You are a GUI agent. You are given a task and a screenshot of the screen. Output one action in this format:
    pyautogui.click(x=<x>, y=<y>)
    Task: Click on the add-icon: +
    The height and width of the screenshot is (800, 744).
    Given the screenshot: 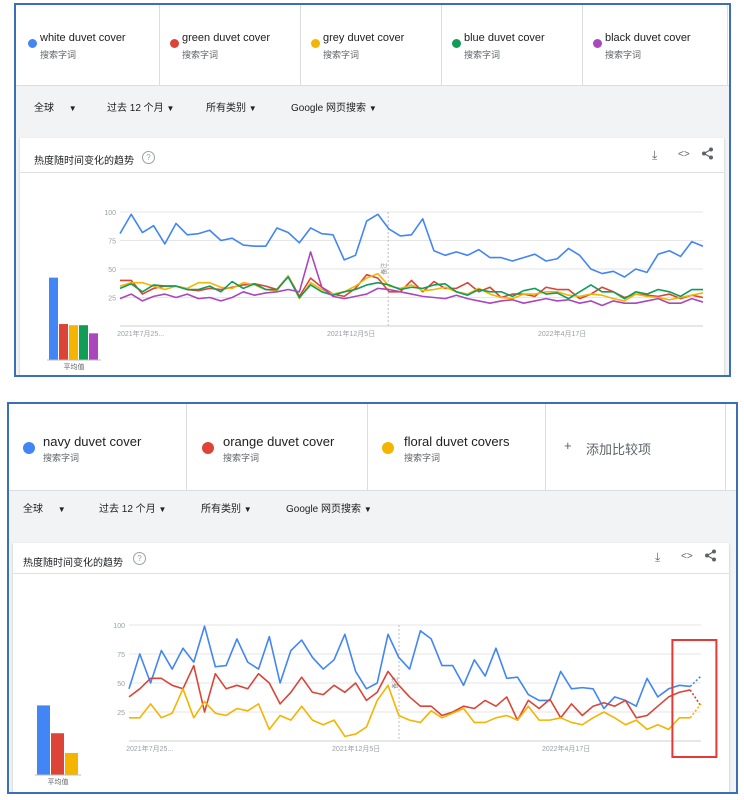 What is the action you would take?
    pyautogui.click(x=568, y=445)
    